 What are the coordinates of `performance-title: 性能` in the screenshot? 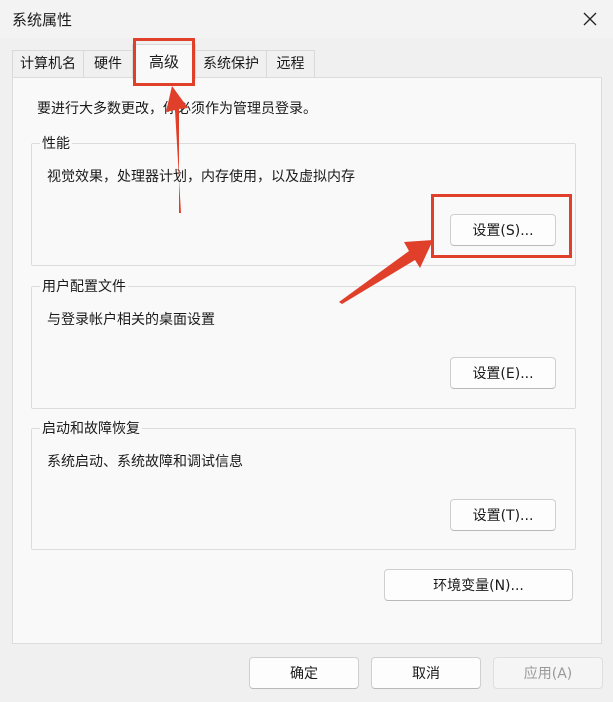 It's located at (56, 143).